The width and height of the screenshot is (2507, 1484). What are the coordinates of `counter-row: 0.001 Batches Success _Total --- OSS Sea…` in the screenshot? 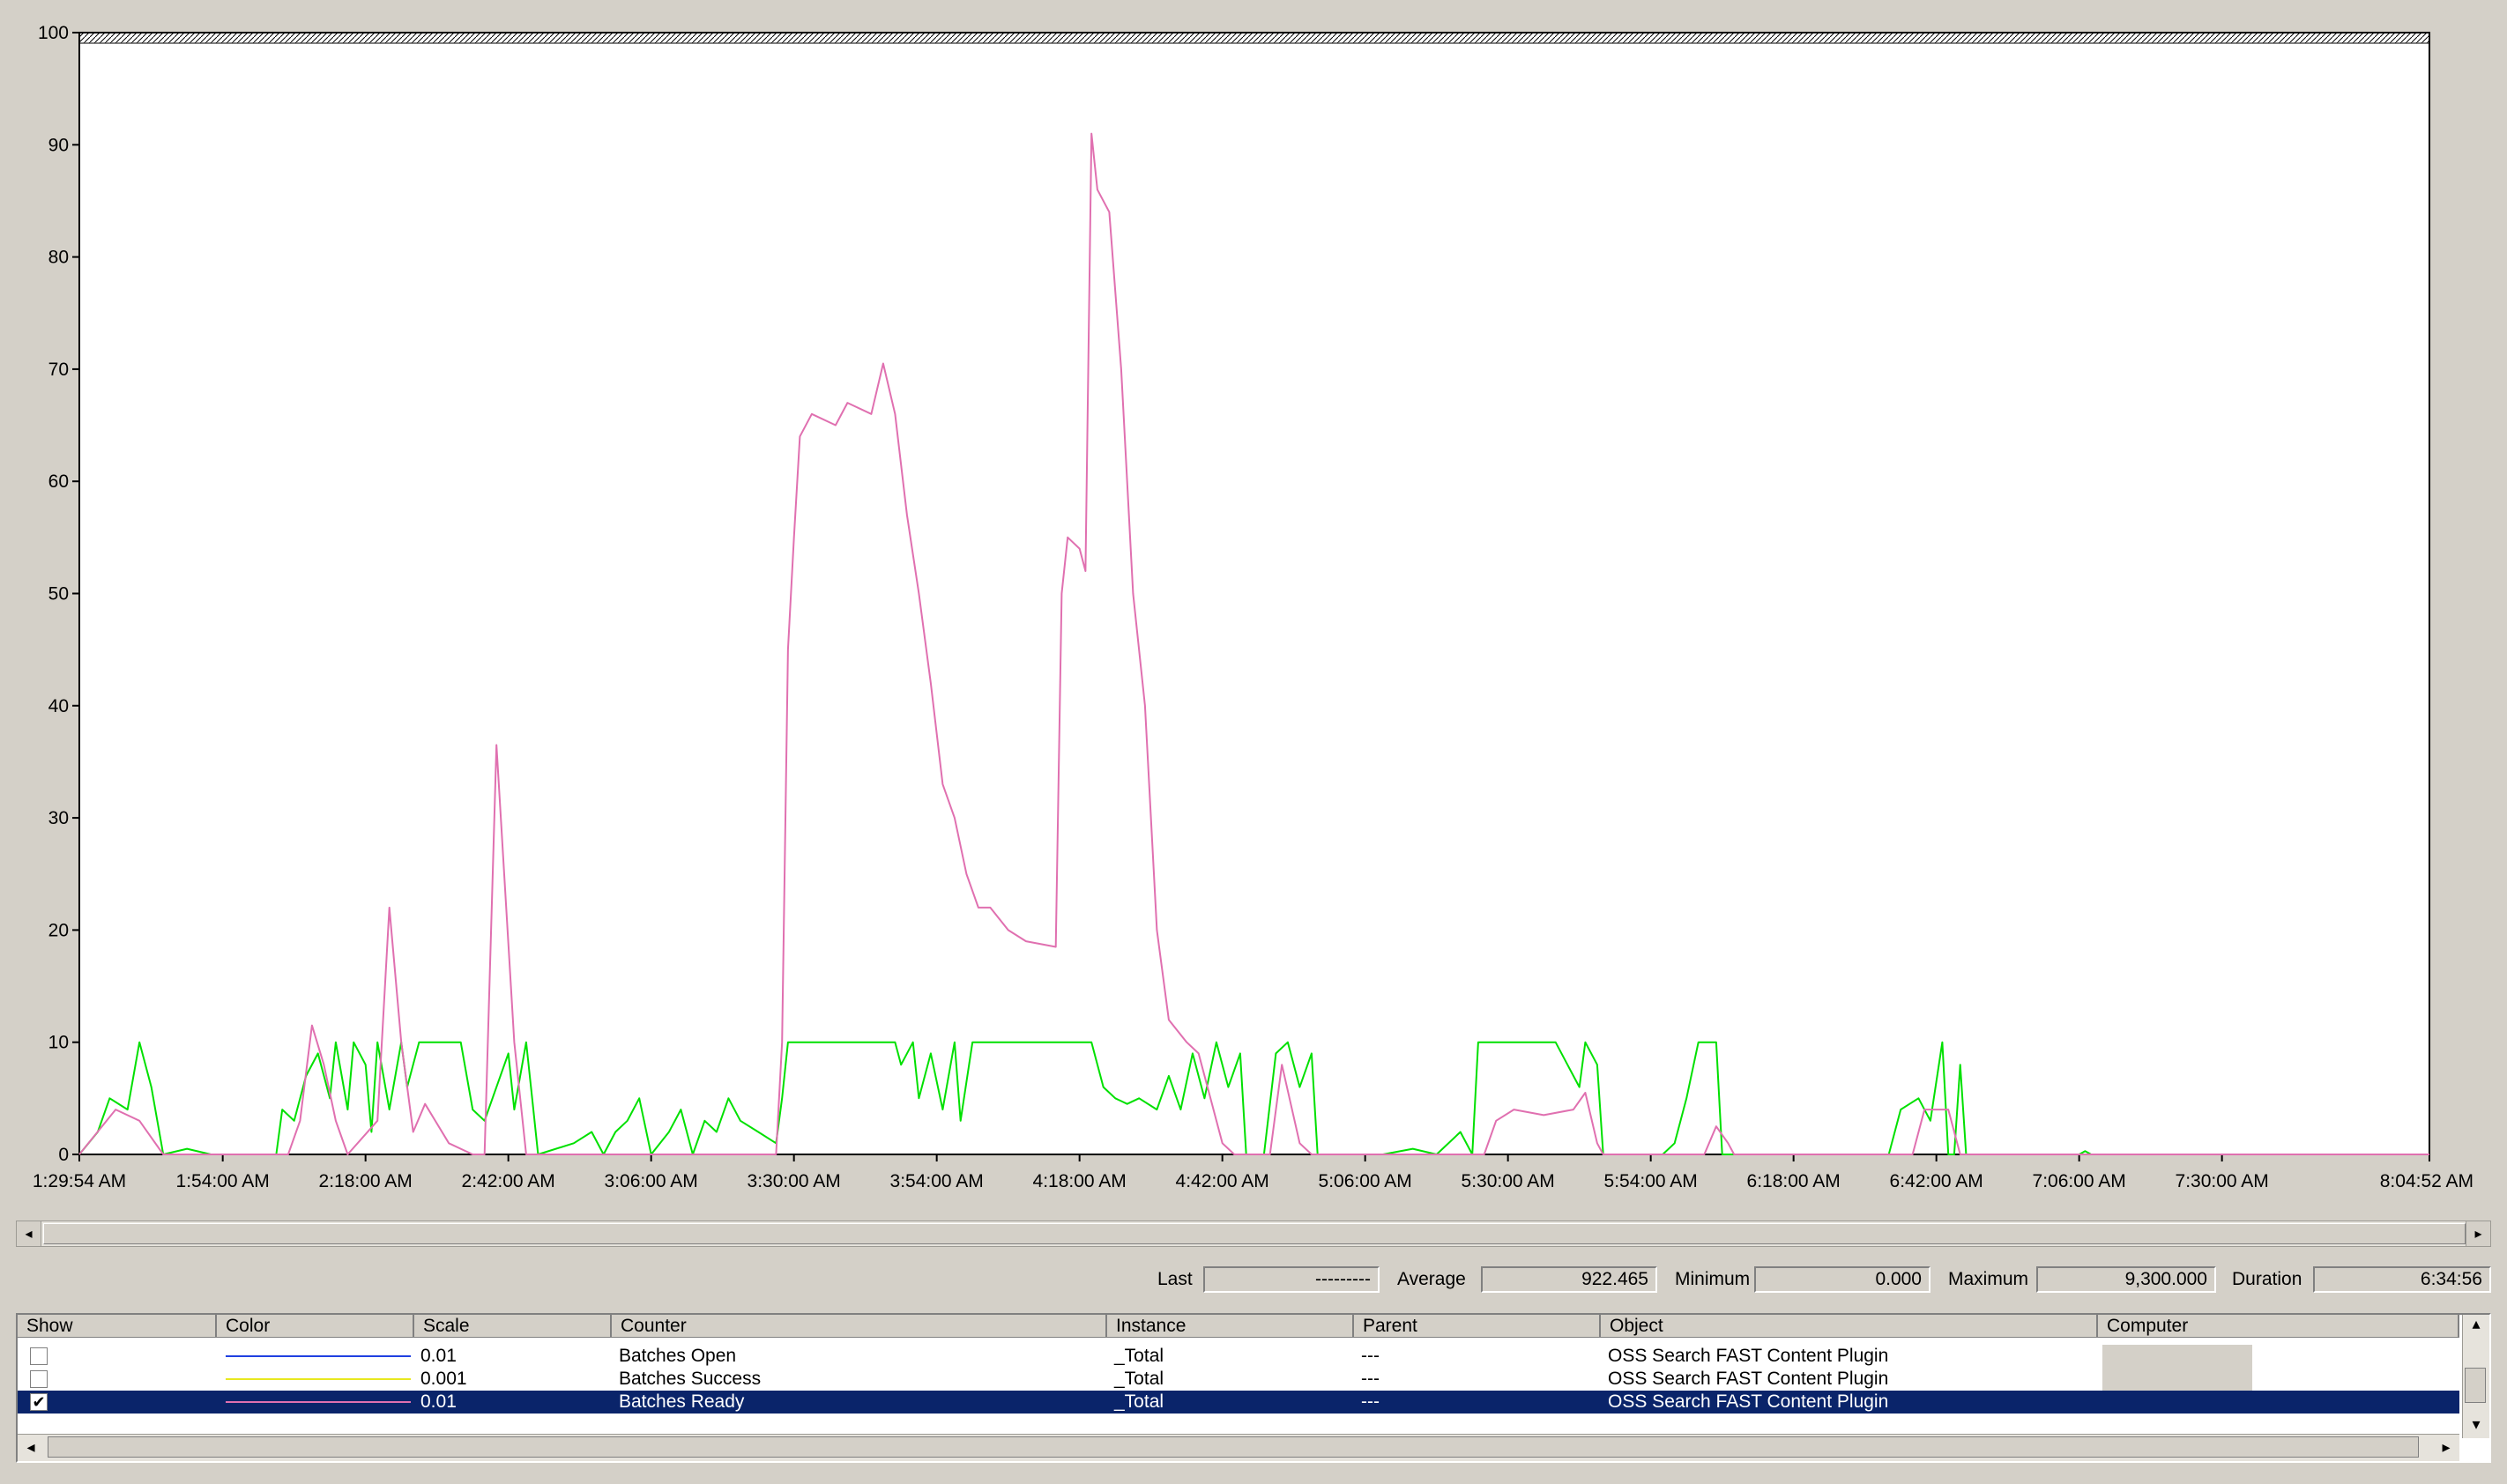 It's located at (1238, 1379).